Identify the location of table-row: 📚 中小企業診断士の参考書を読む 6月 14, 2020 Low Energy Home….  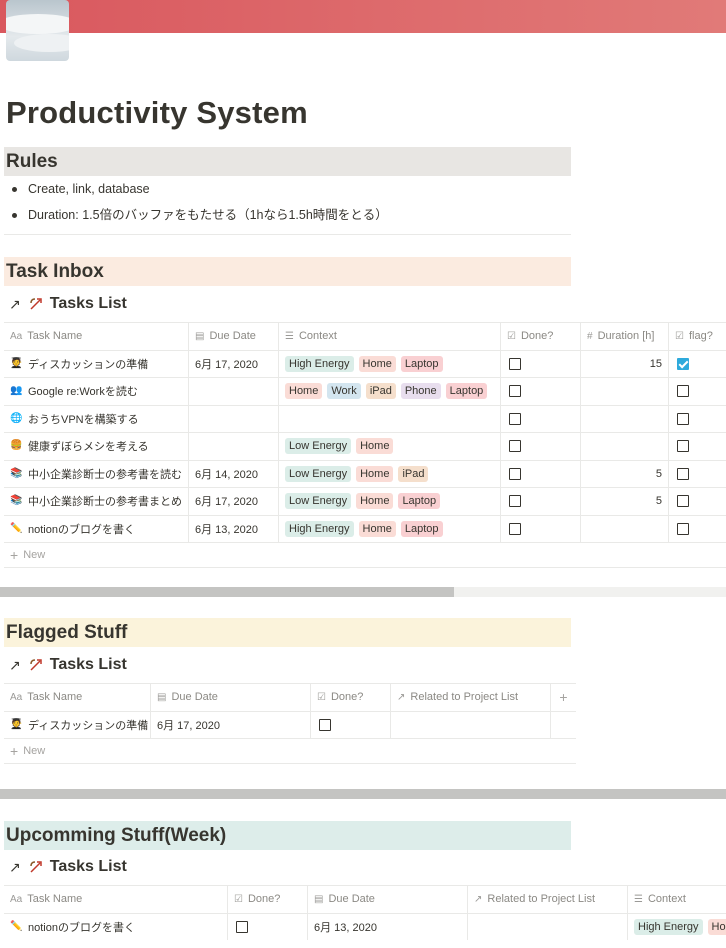
(365, 474).